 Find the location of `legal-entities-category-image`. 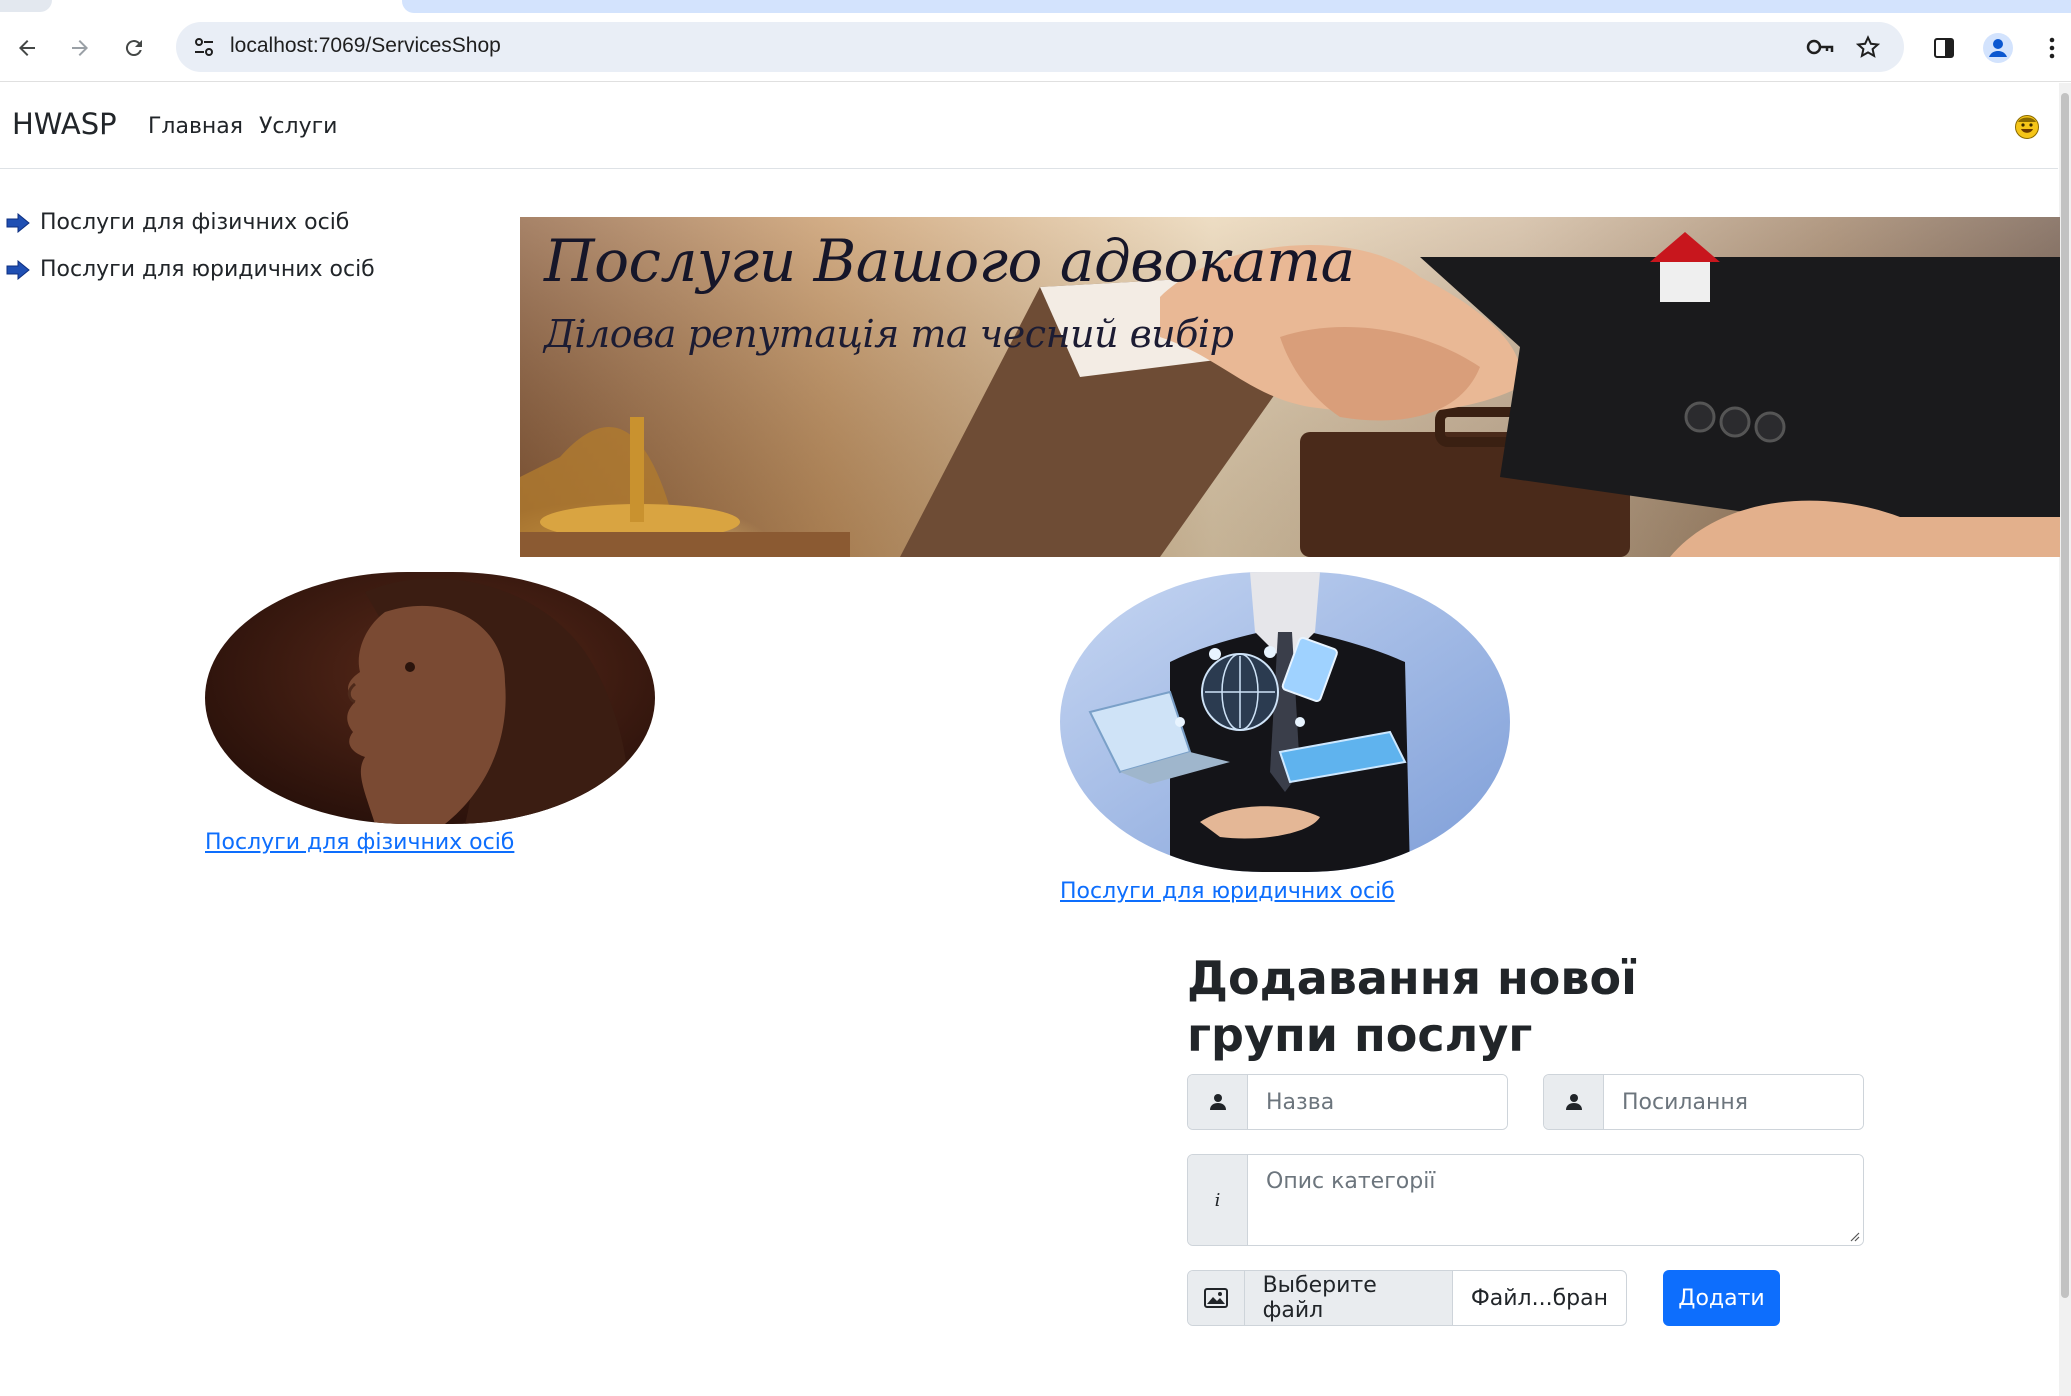

legal-entities-category-image is located at coordinates (1285, 722).